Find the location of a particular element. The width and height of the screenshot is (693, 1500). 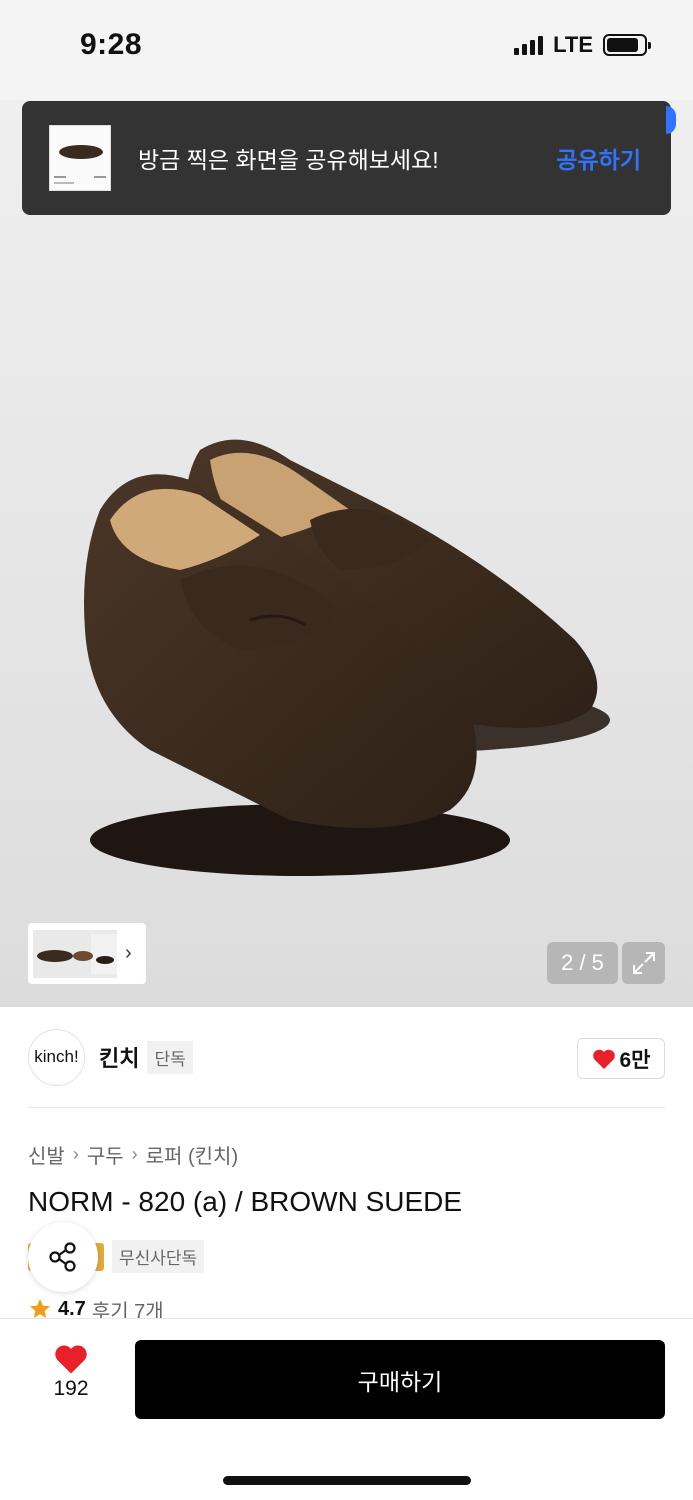

exclusive-badge: 무신사단독 is located at coordinates (158, 1256).